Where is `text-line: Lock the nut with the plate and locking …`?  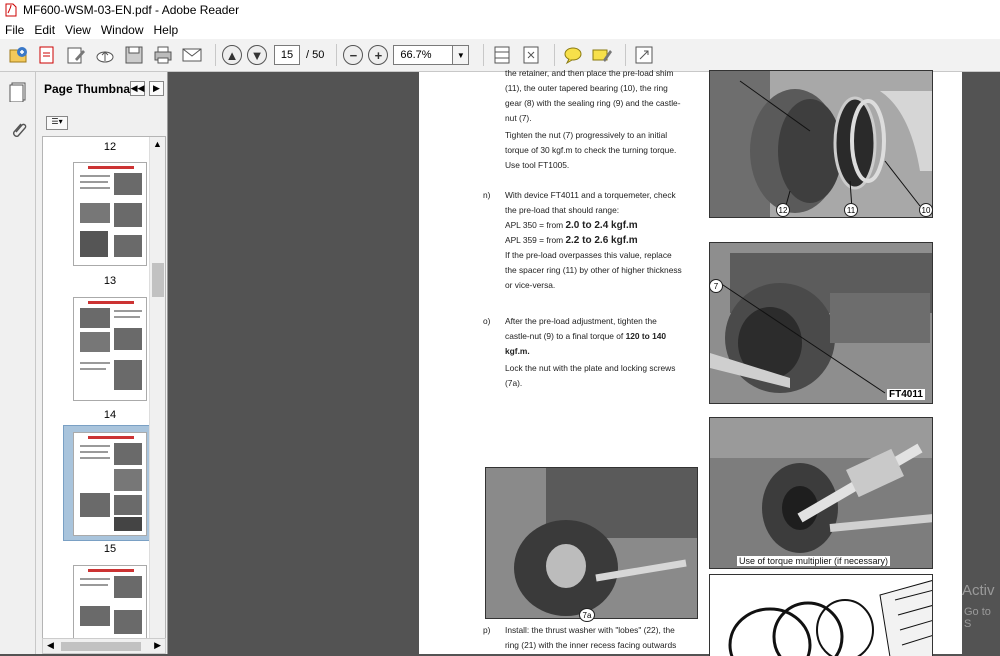 text-line: Lock the nut with the plate and locking … is located at coordinates (590, 368).